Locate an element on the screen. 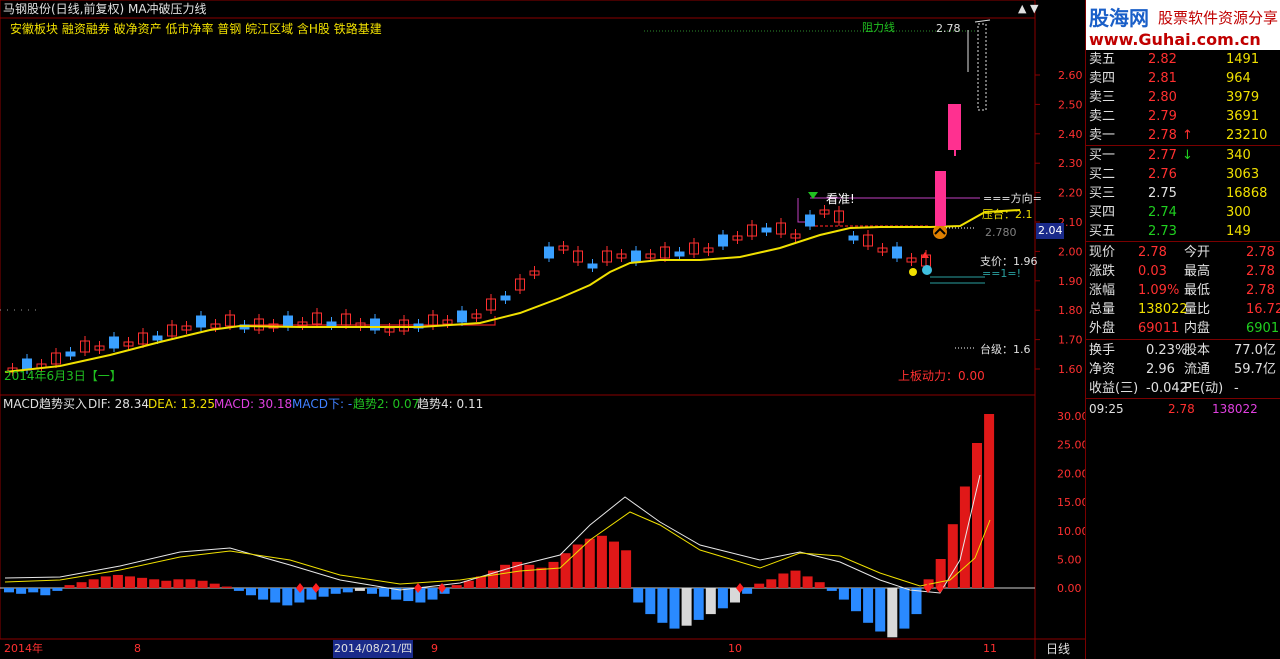 The image size is (1280, 659). buy-row: 买二 2.76 3063 is located at coordinates (1183, 174).